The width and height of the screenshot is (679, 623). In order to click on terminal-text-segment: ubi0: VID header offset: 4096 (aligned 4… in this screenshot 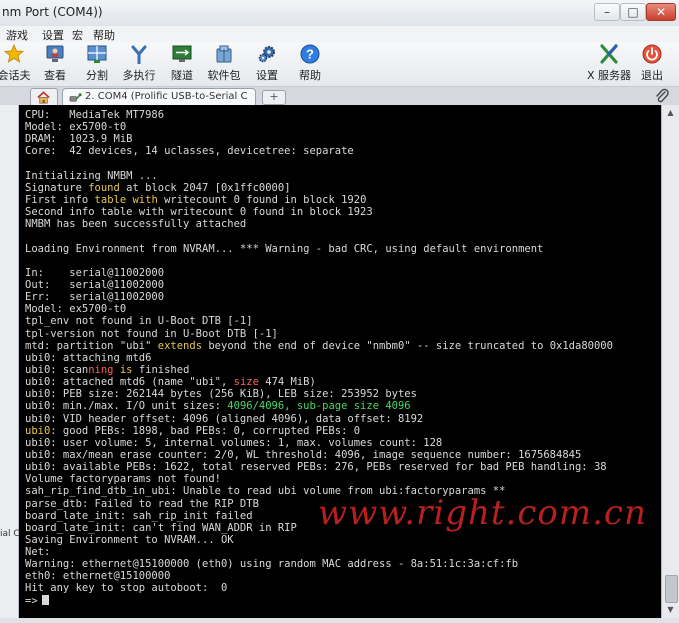, I will do `click(224, 418)`.